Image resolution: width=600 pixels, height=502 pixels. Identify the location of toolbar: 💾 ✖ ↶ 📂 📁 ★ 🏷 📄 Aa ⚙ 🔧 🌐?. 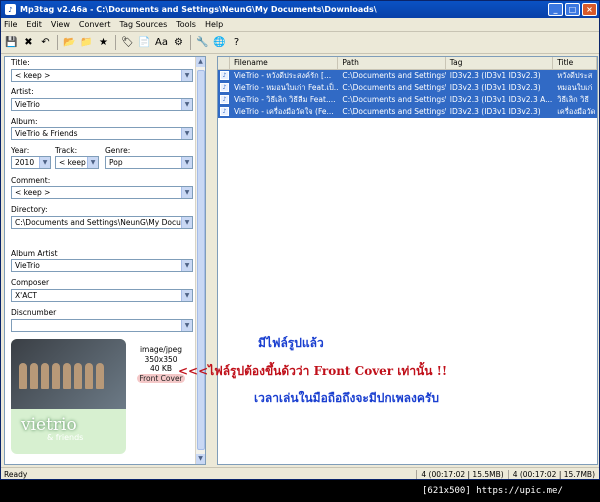
(300, 43).